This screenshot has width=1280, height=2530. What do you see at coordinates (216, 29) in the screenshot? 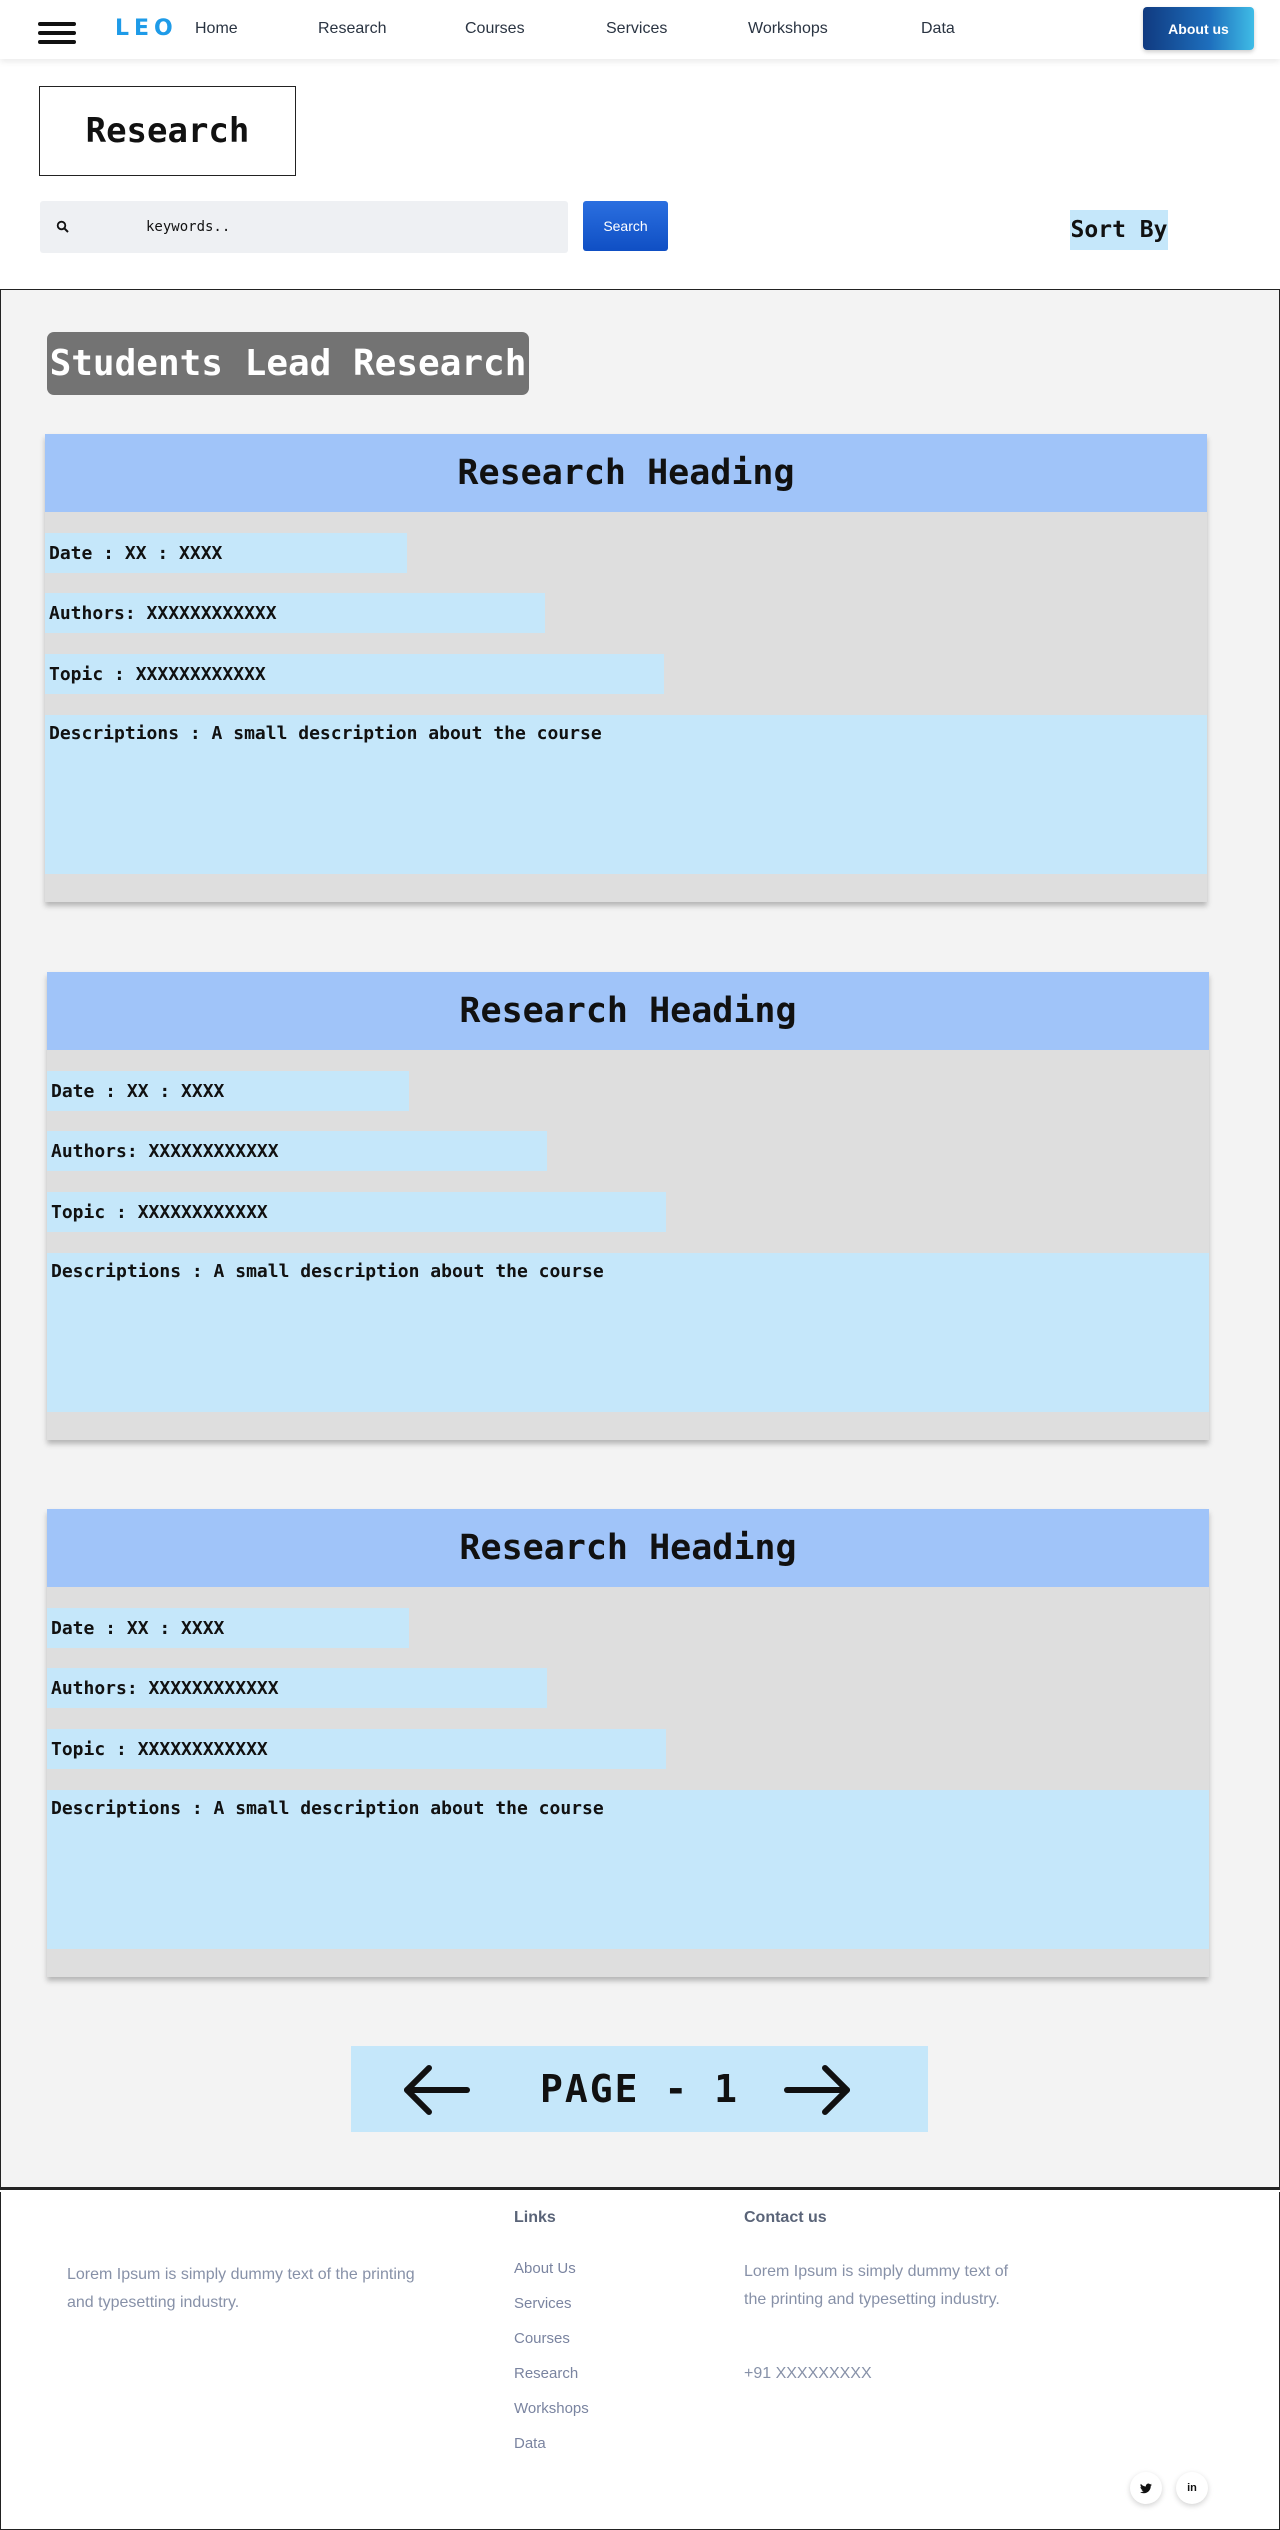
I see `nav-item-home: Home` at bounding box center [216, 29].